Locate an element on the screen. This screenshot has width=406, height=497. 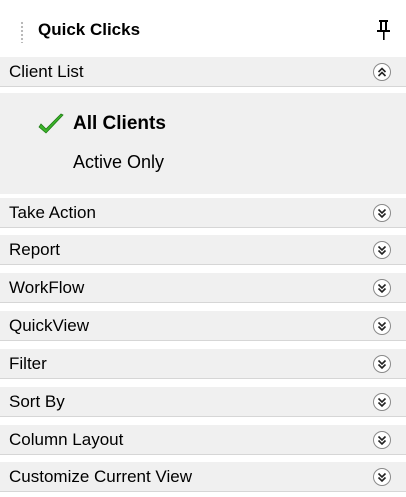
section-label: Sort By is located at coordinates (37, 401).